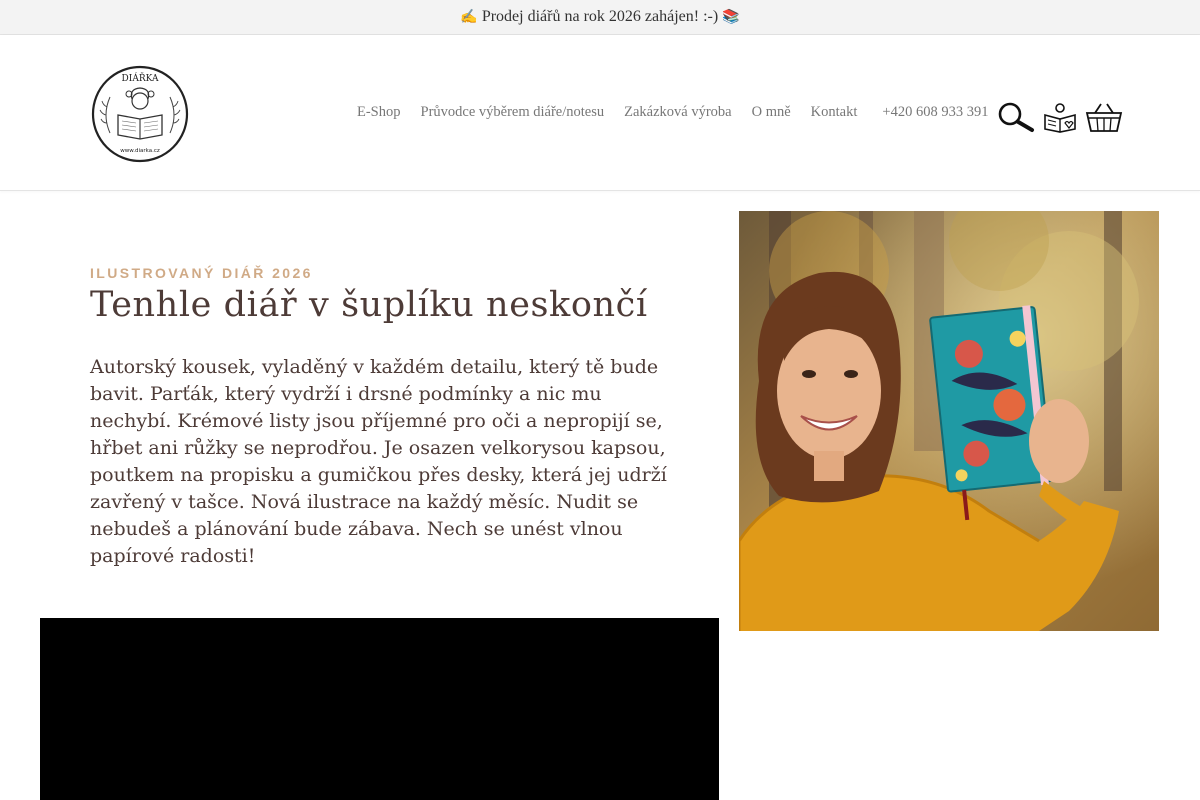  Describe the element at coordinates (771, 112) in the screenshot. I see `nav-item-o-mne: O mně` at that location.